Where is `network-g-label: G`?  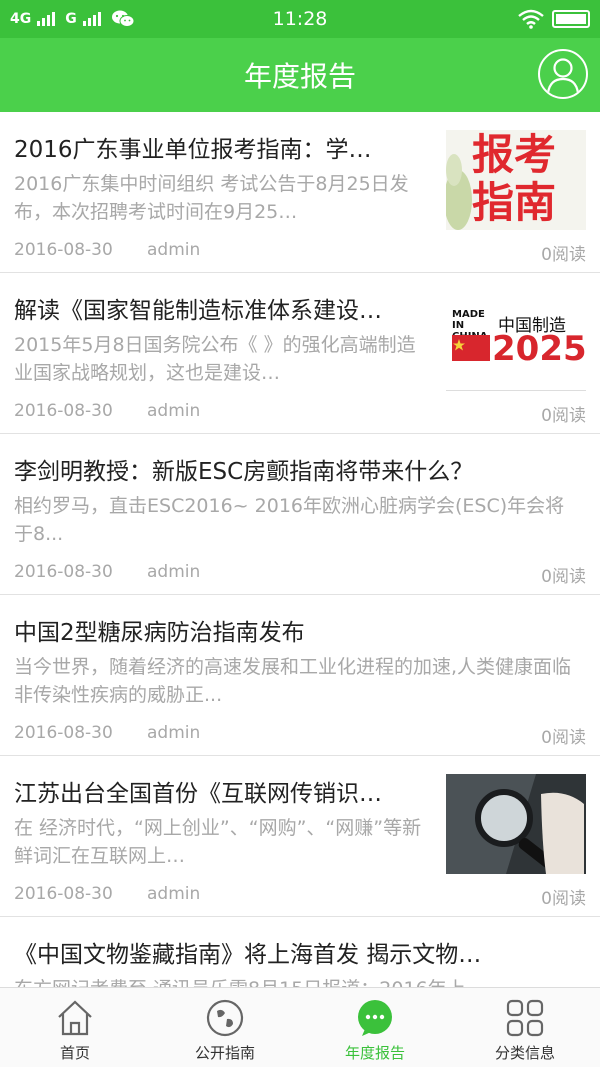
network-g-label: G is located at coordinates (71, 19).